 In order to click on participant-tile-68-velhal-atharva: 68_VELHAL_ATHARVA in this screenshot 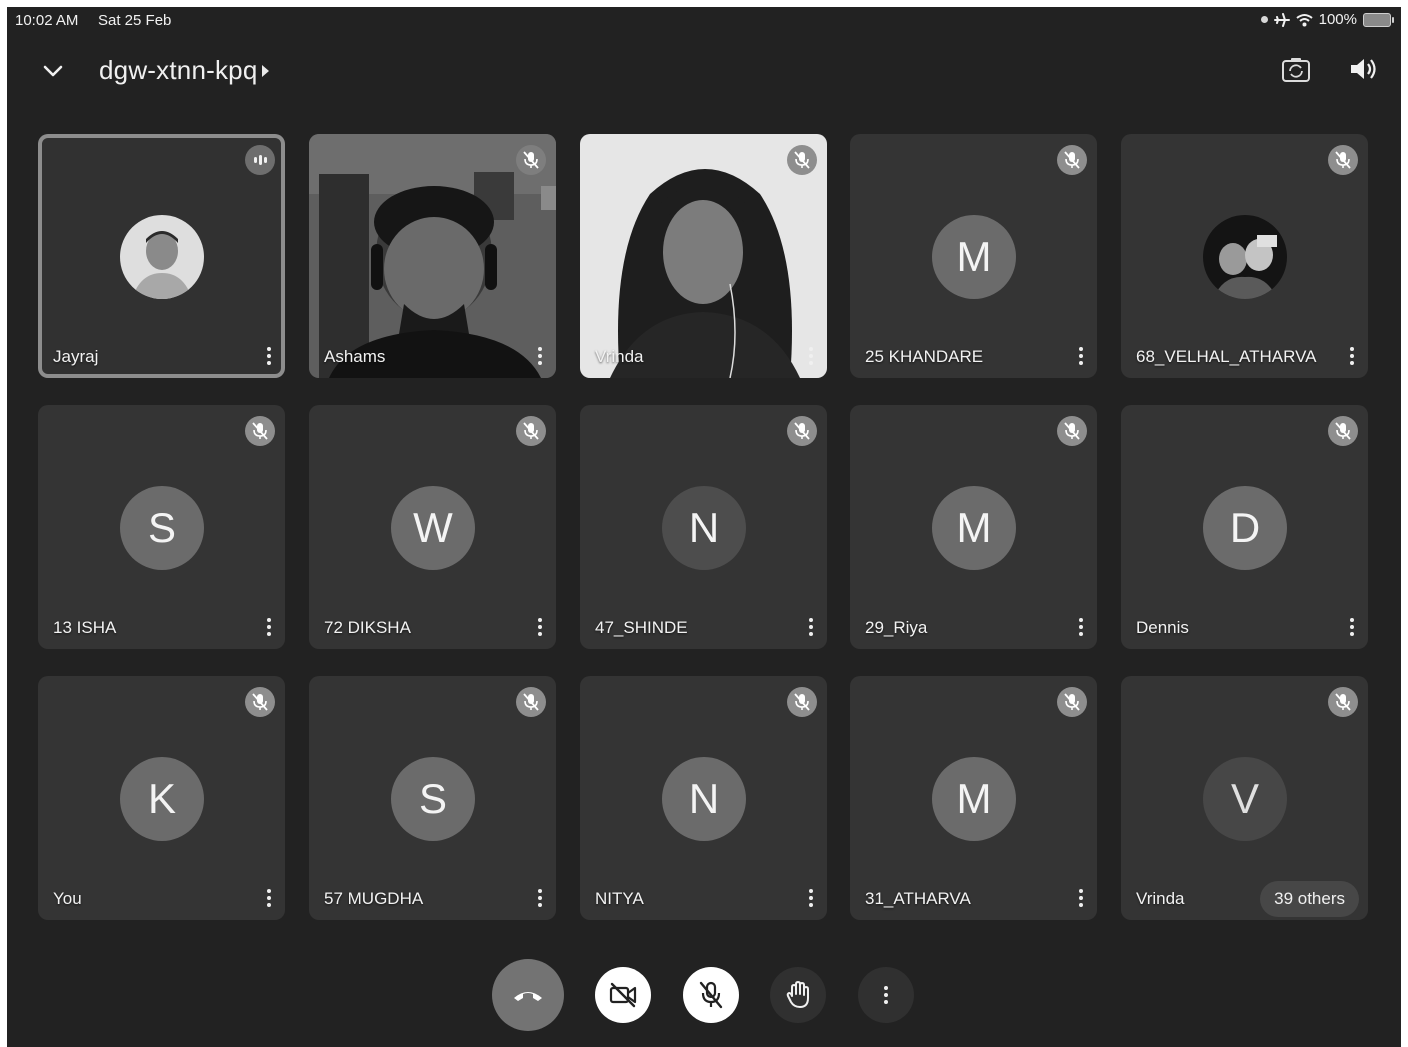, I will do `click(1244, 256)`.